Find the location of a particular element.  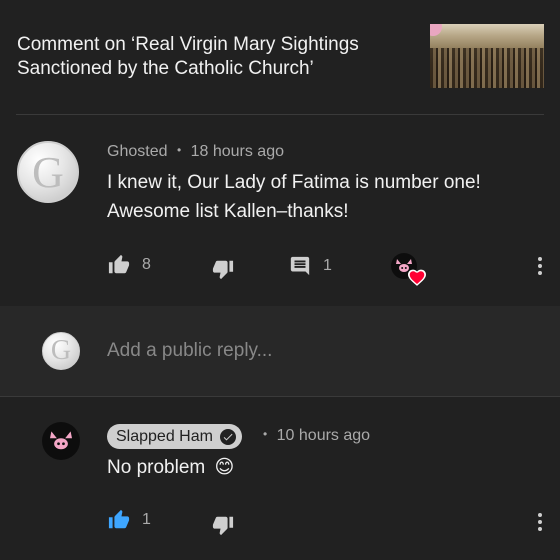

pig-icon is located at coordinates (61, 440).